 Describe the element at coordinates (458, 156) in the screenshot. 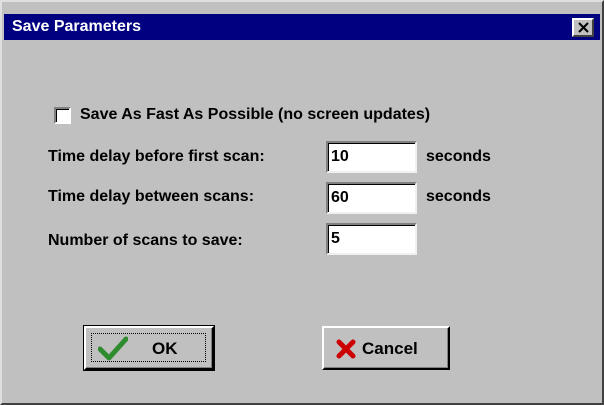

I see `first-scan-delay-unit: seconds` at that location.